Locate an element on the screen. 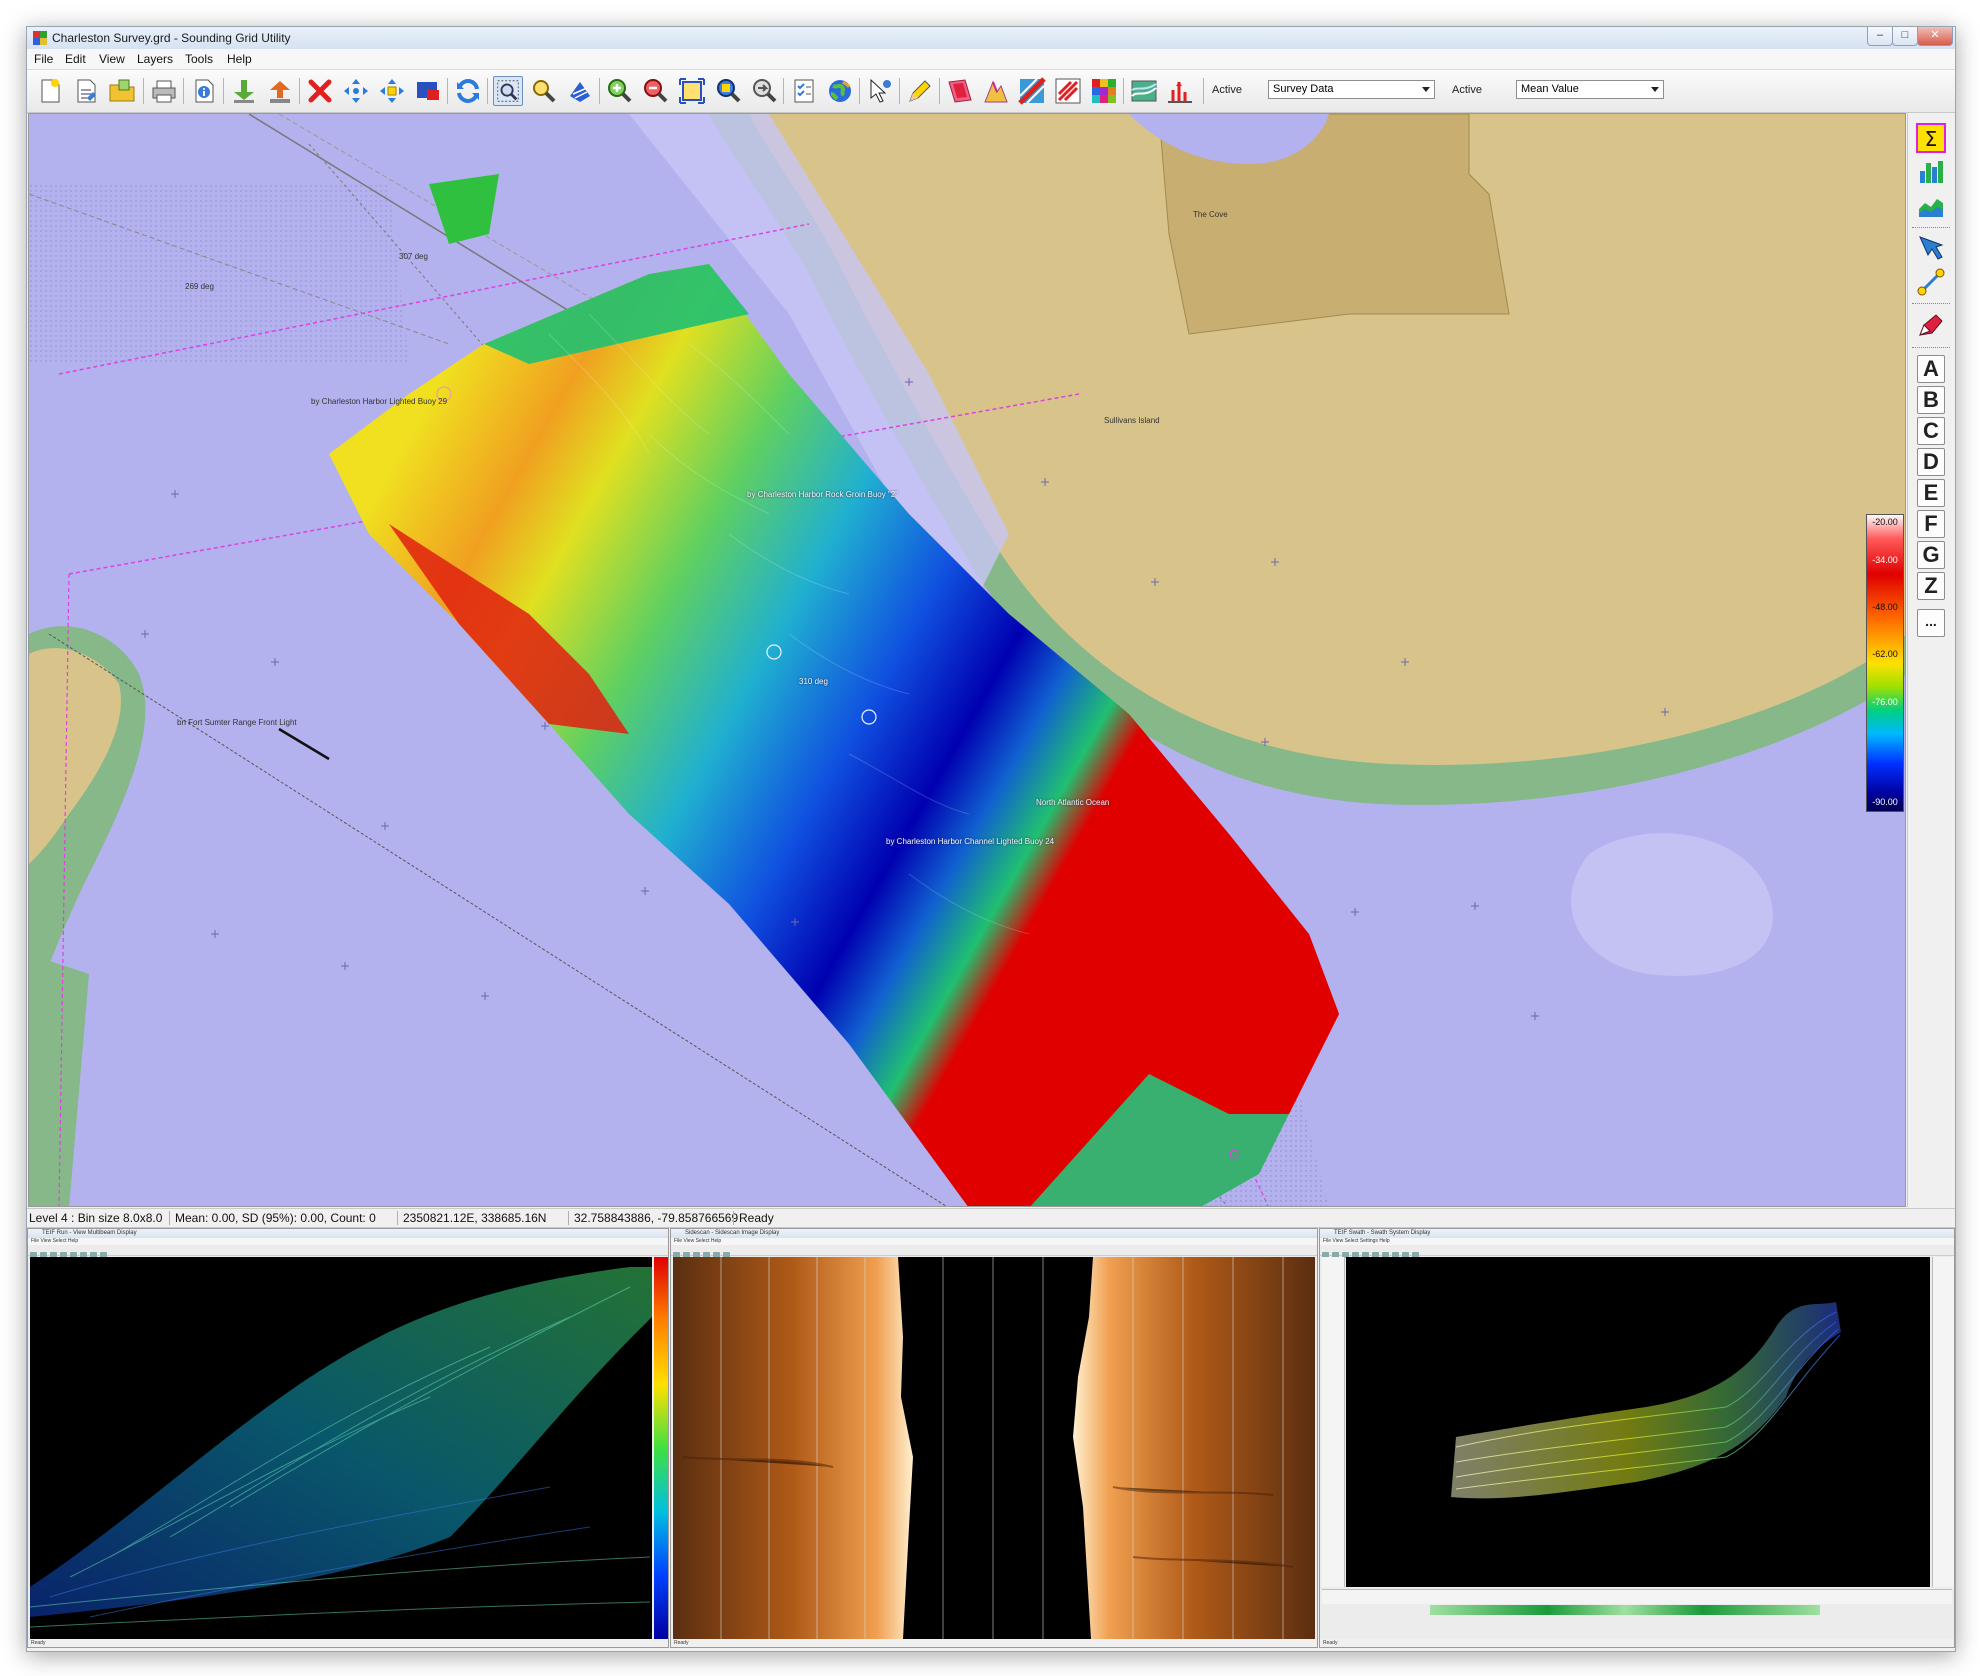  close-button: ✕ is located at coordinates (1935, 36).